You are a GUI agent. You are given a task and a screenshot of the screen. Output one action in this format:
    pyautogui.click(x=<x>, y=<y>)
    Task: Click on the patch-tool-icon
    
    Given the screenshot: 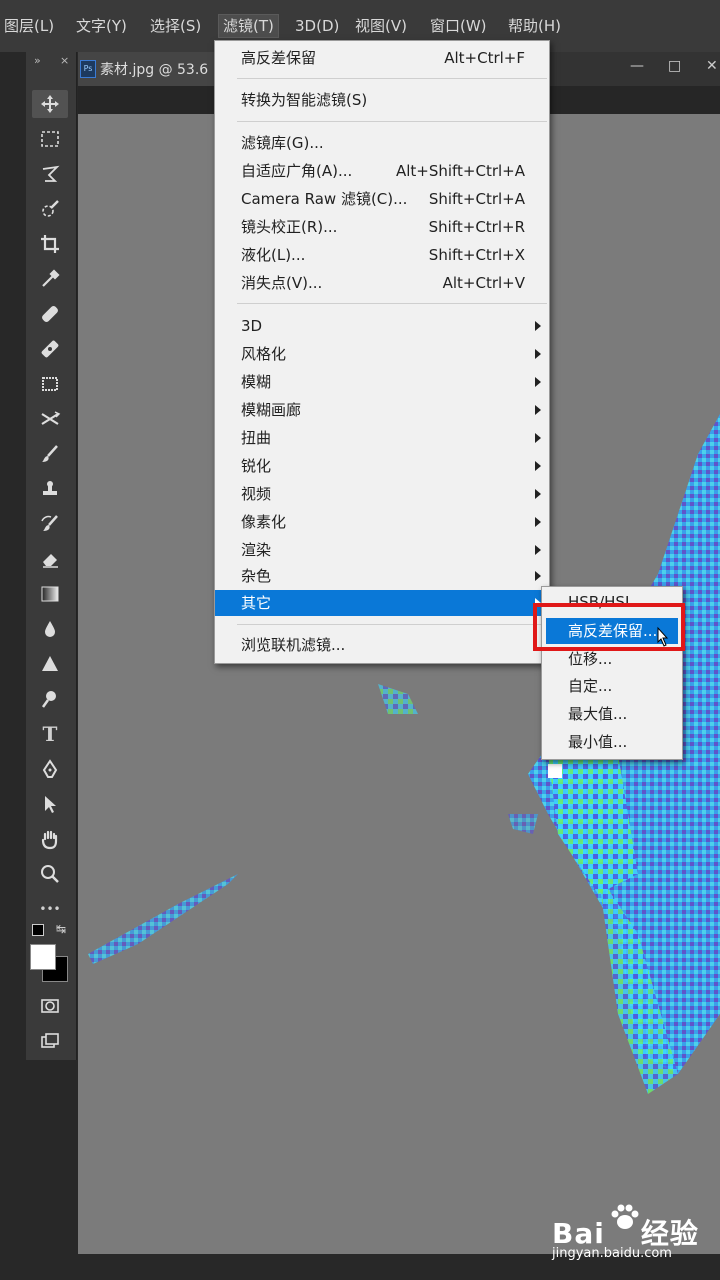 What is the action you would take?
    pyautogui.click(x=50, y=349)
    